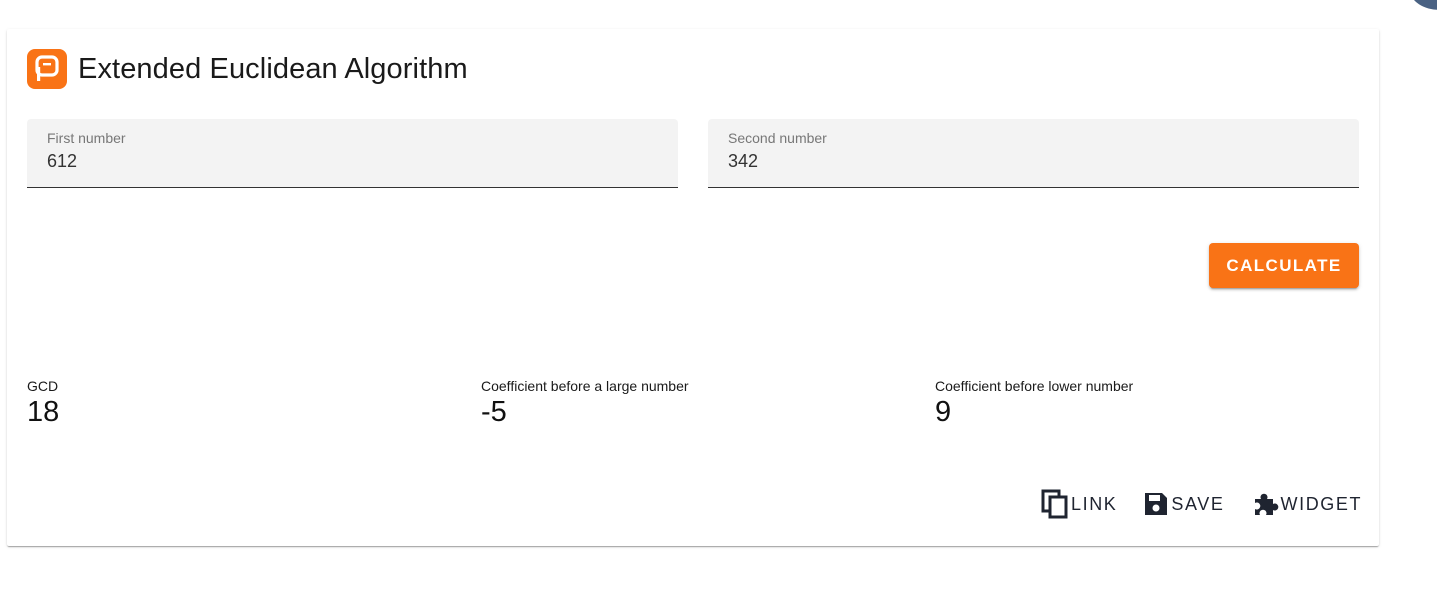 Image resolution: width=1437 pixels, height=590 pixels. What do you see at coordinates (1028, 161) in the screenshot?
I see `second-number-input` at bounding box center [1028, 161].